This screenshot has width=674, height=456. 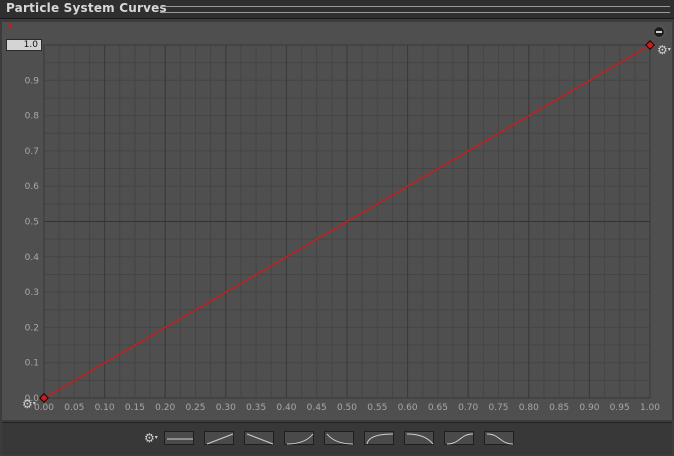 I want to click on x-tick-label: 0.50, so click(x=347, y=408).